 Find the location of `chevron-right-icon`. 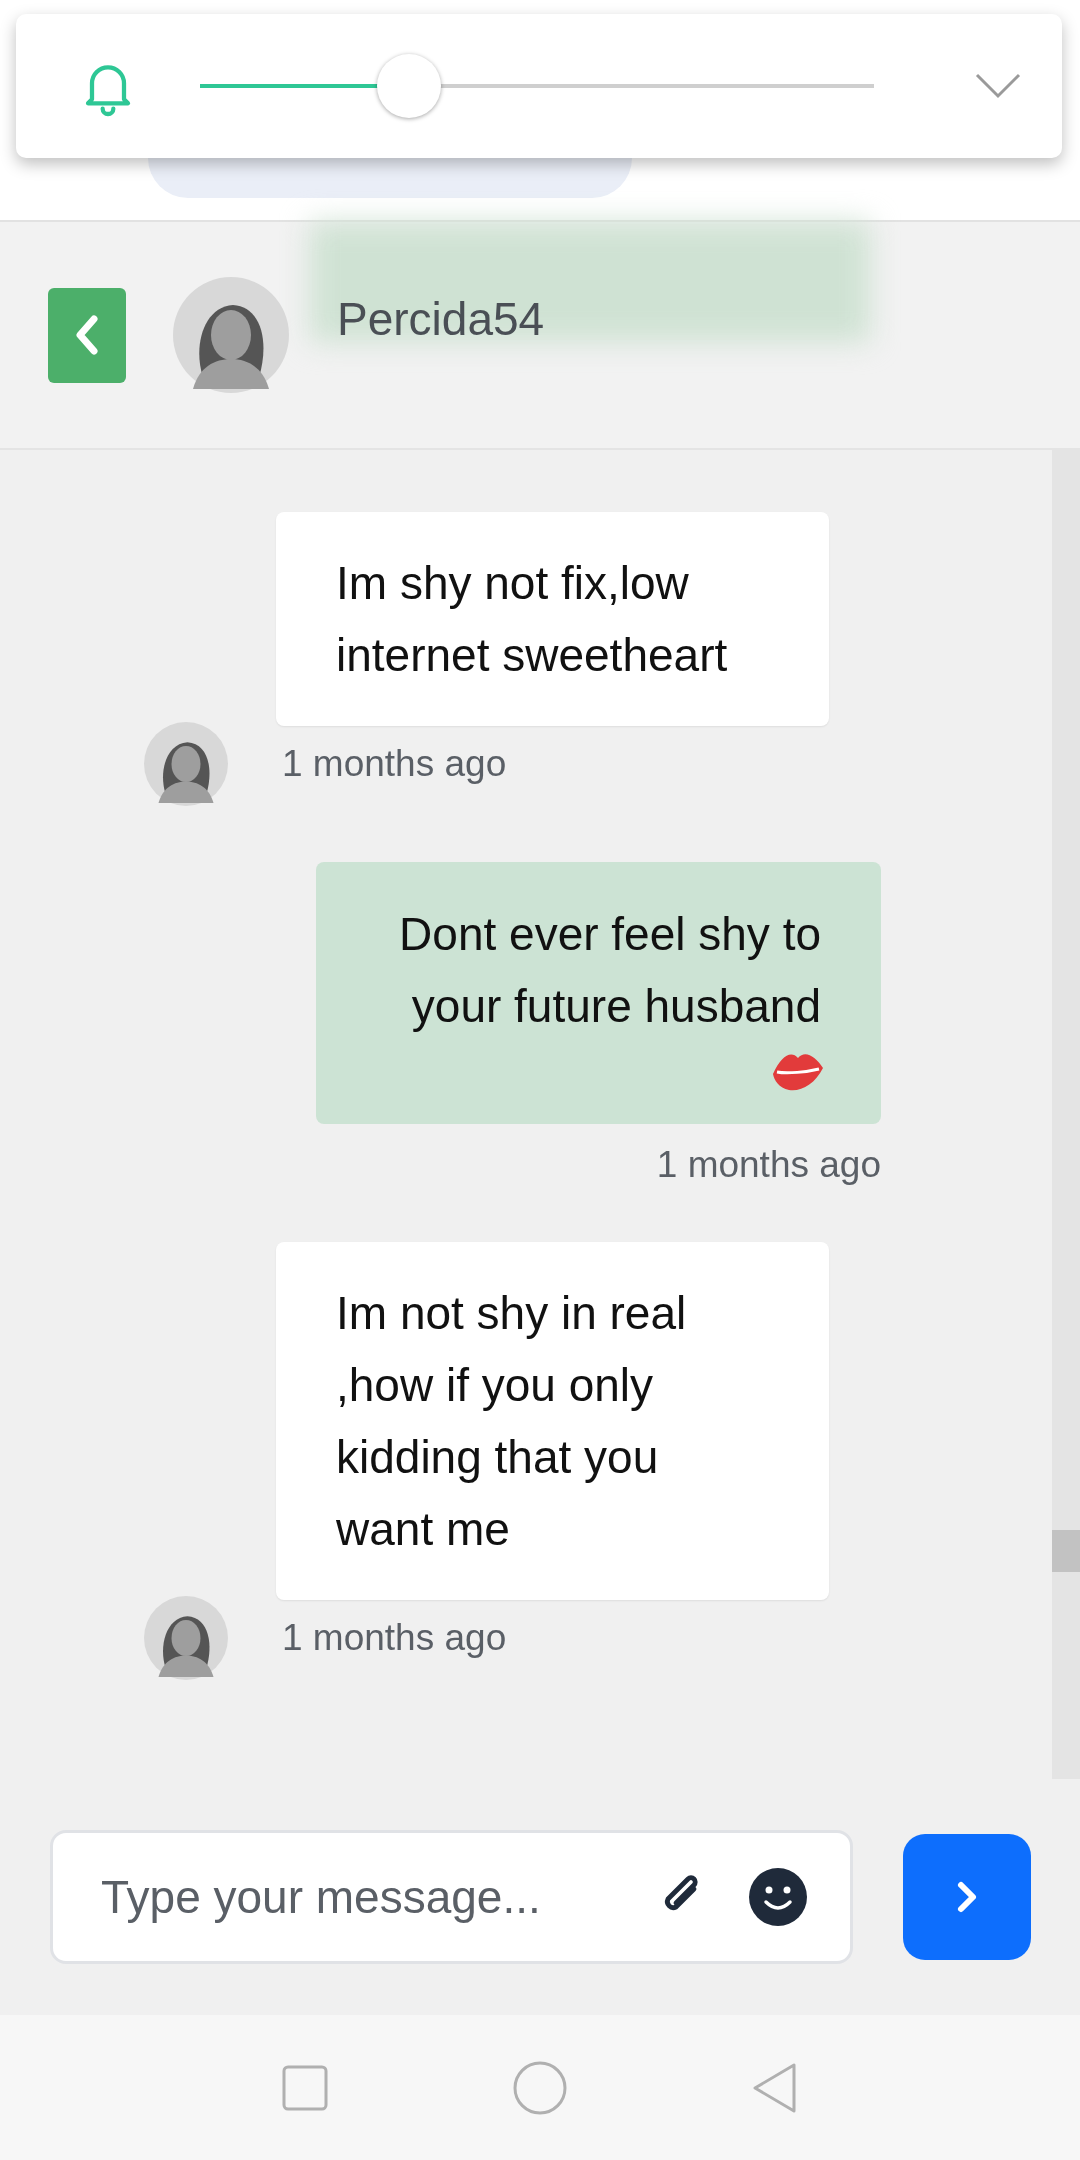

chevron-right-icon is located at coordinates (967, 1897).